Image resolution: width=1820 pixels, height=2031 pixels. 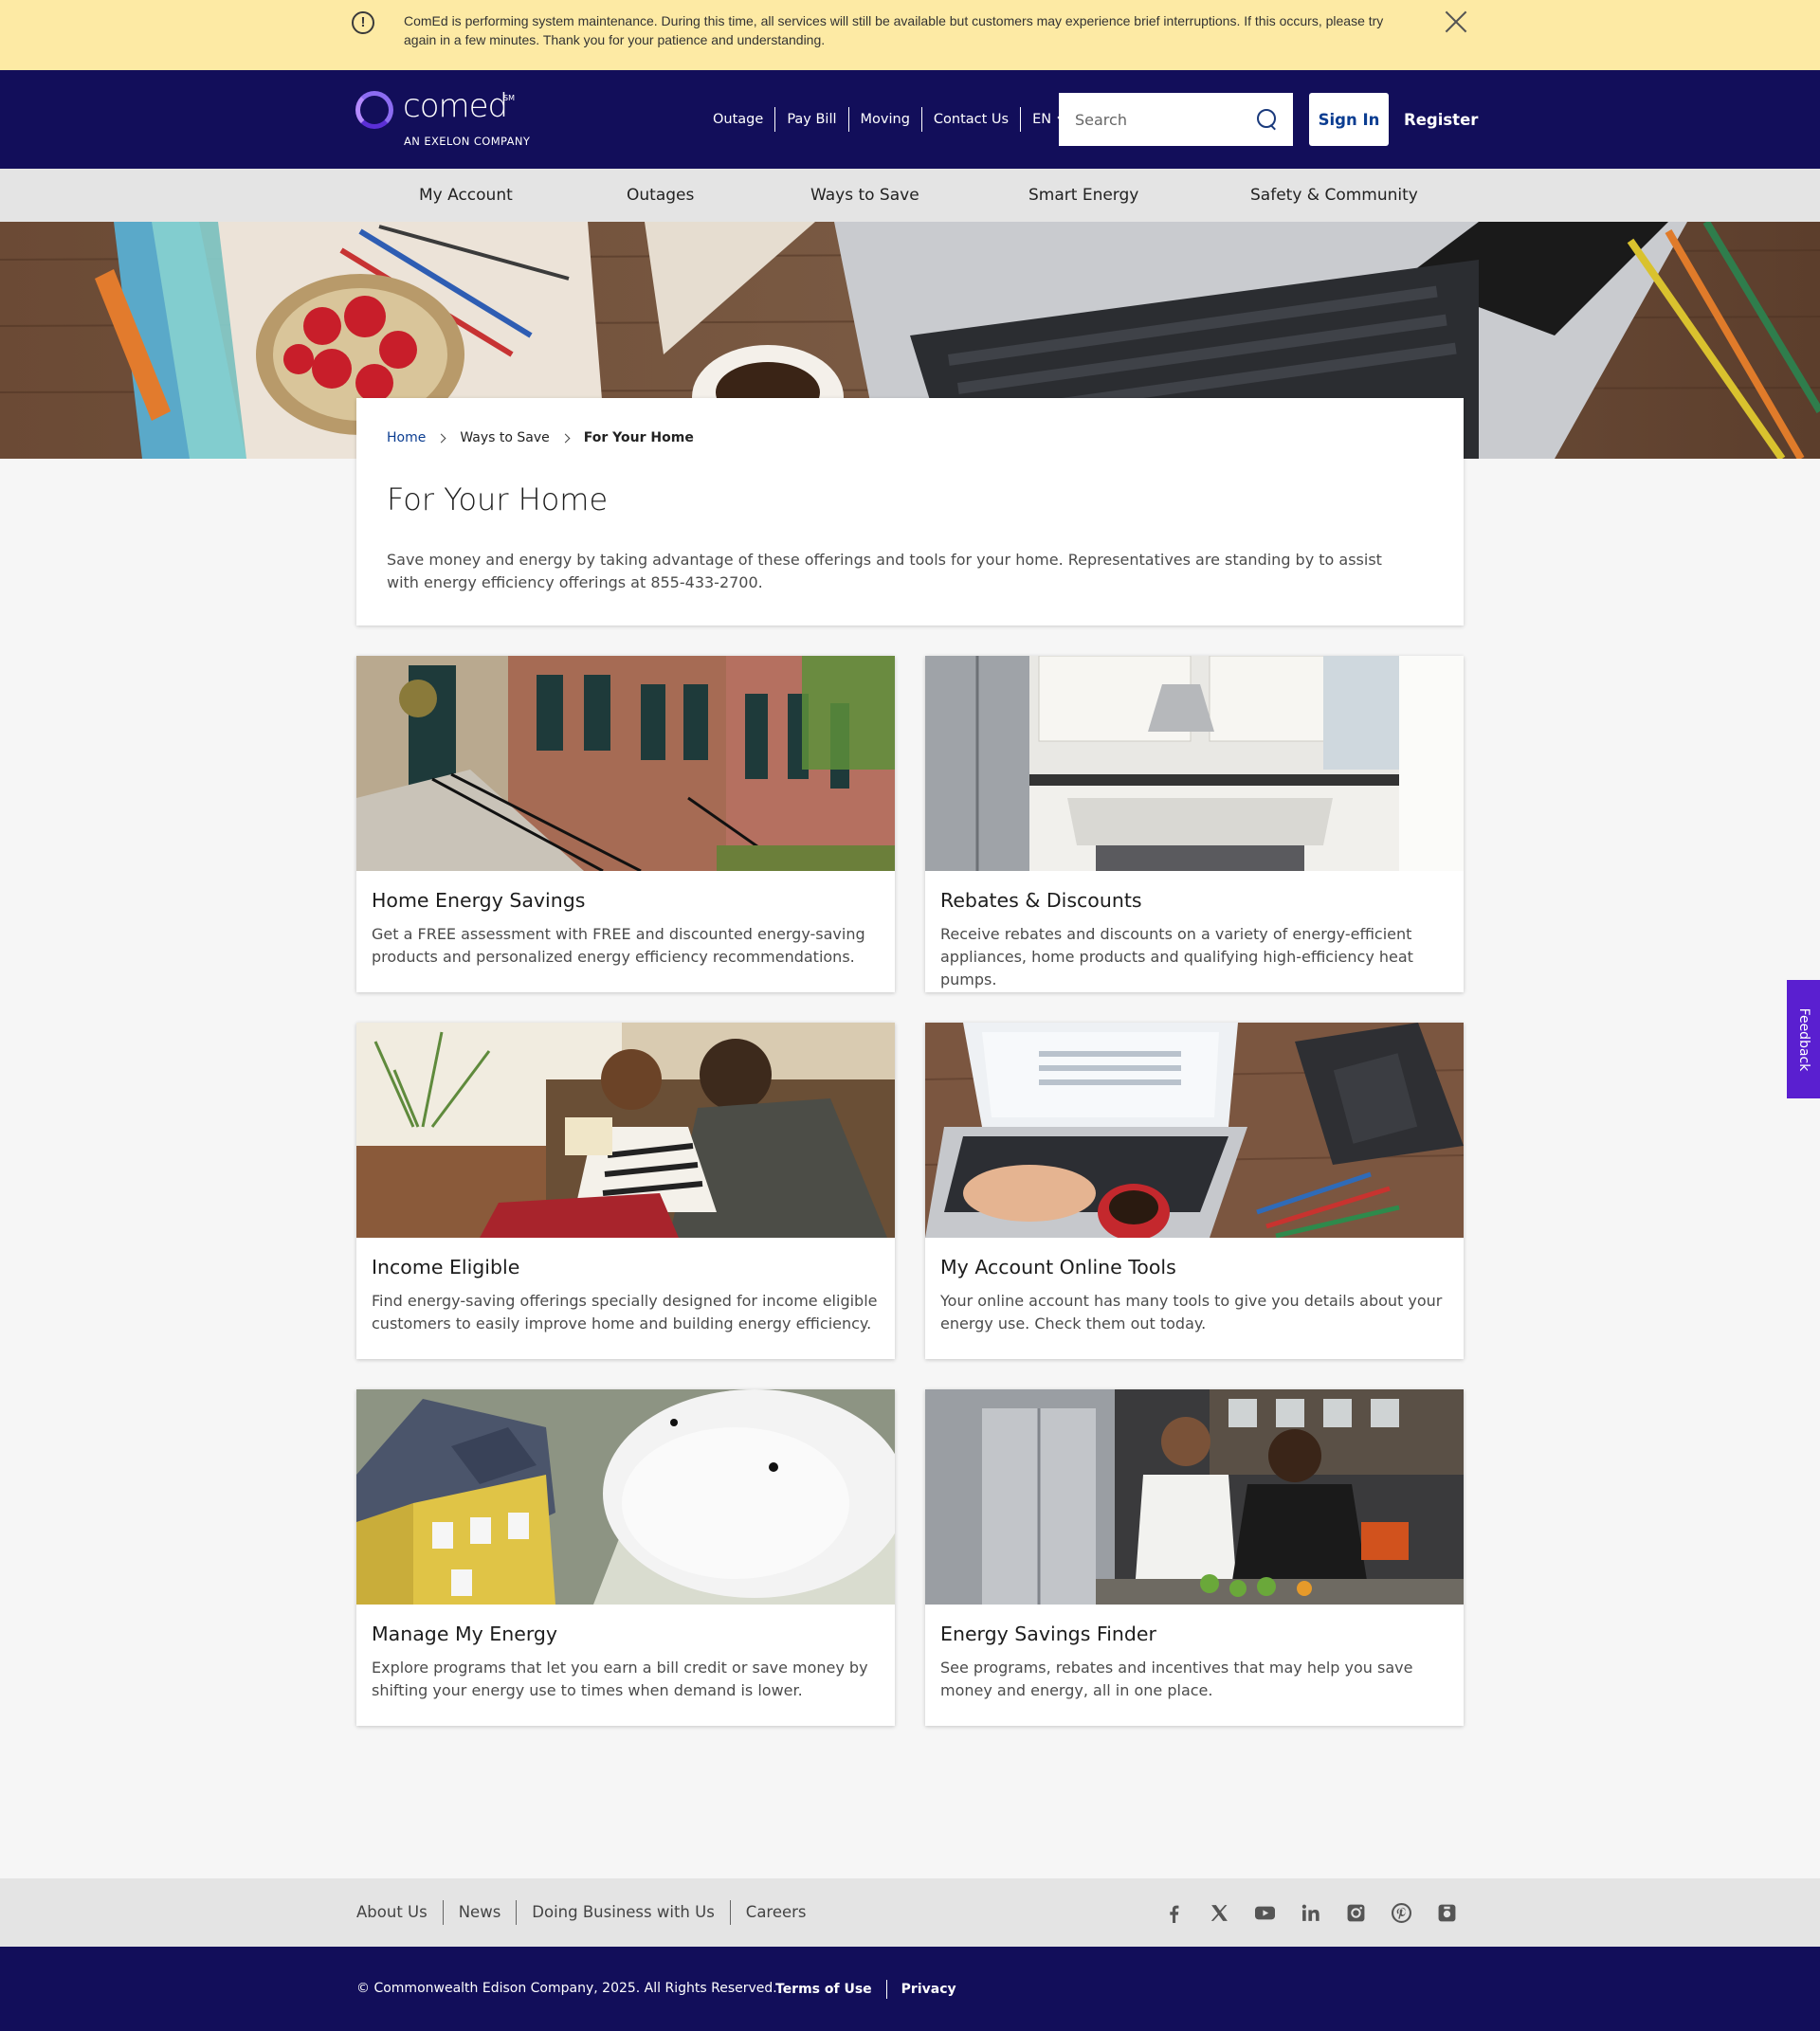 I want to click on linkedin-icon, so click(x=1310, y=1913).